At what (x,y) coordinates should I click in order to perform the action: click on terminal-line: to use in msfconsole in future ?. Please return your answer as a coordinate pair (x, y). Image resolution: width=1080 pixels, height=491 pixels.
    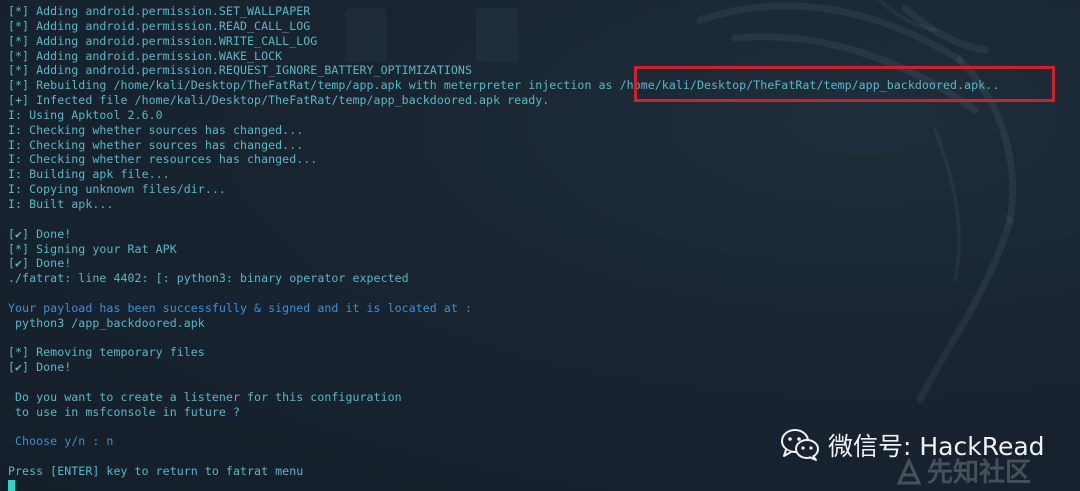
    Looking at the image, I should click on (124, 411).